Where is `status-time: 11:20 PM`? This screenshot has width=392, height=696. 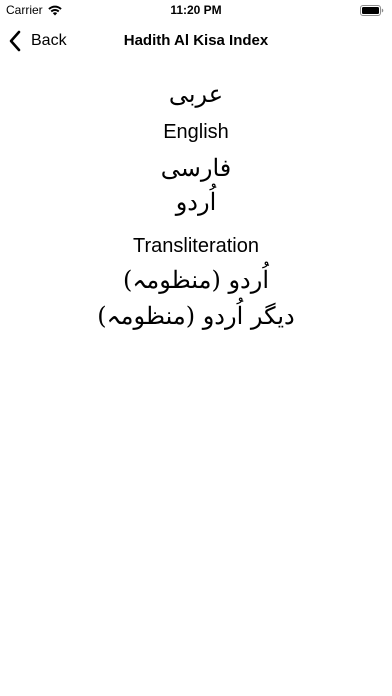 status-time: 11:20 PM is located at coordinates (196, 10).